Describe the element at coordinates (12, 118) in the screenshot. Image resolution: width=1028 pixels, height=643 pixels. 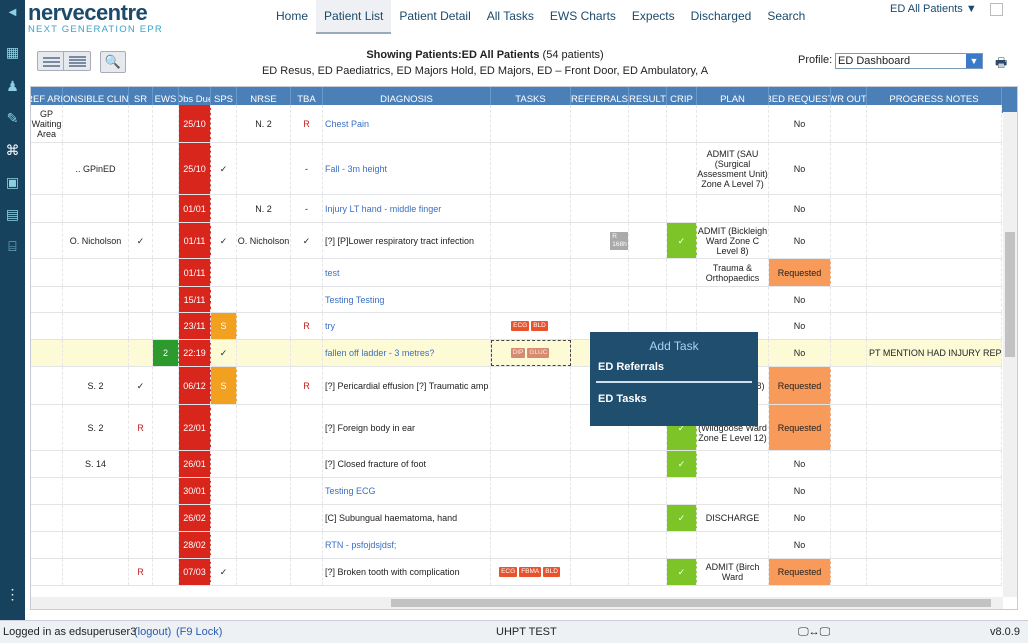
I see `syringe-icon: ✎` at that location.